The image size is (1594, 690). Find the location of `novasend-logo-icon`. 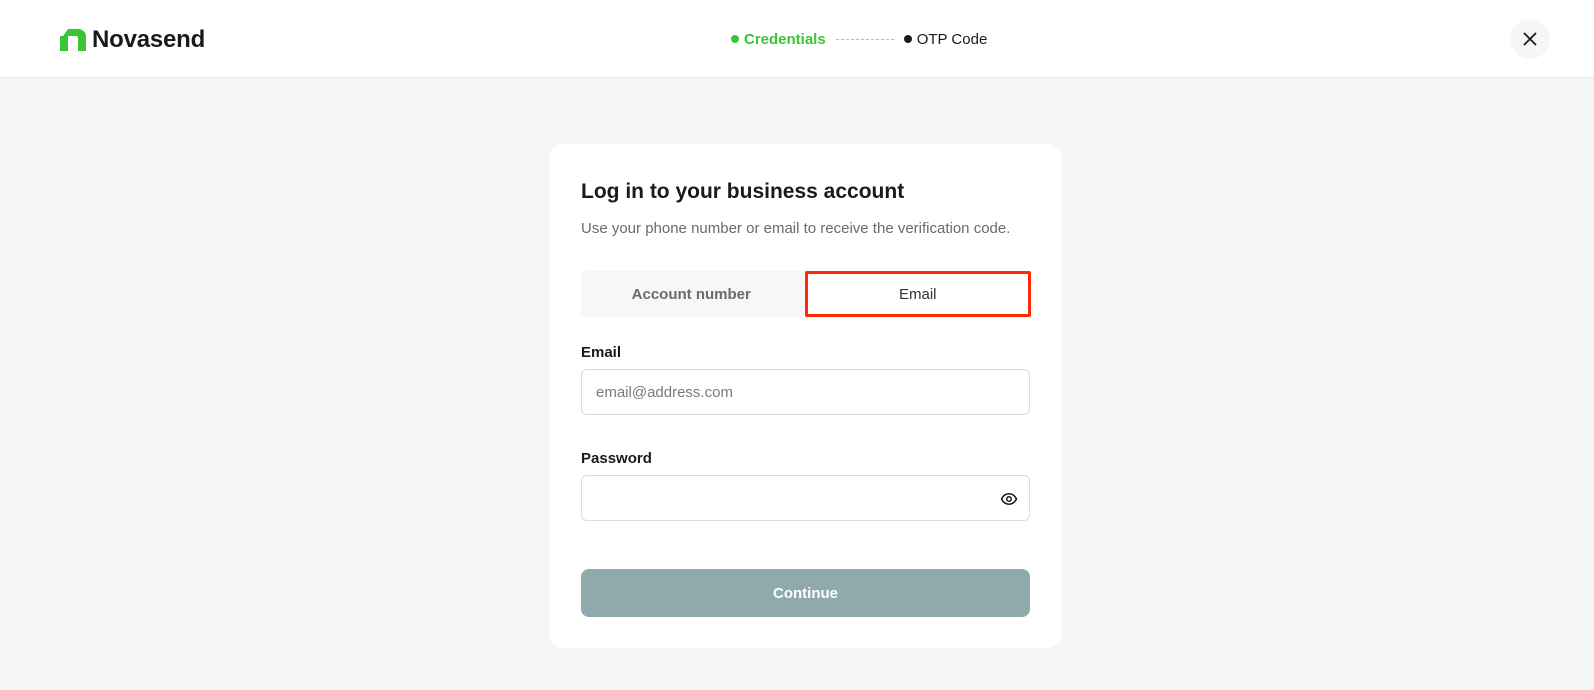

novasend-logo-icon is located at coordinates (73, 40).